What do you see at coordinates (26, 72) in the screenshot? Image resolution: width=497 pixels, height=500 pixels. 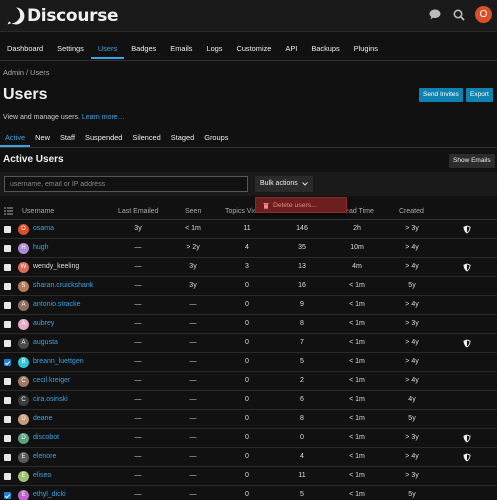 I see `breadcrumb: Admin / Users` at bounding box center [26, 72].